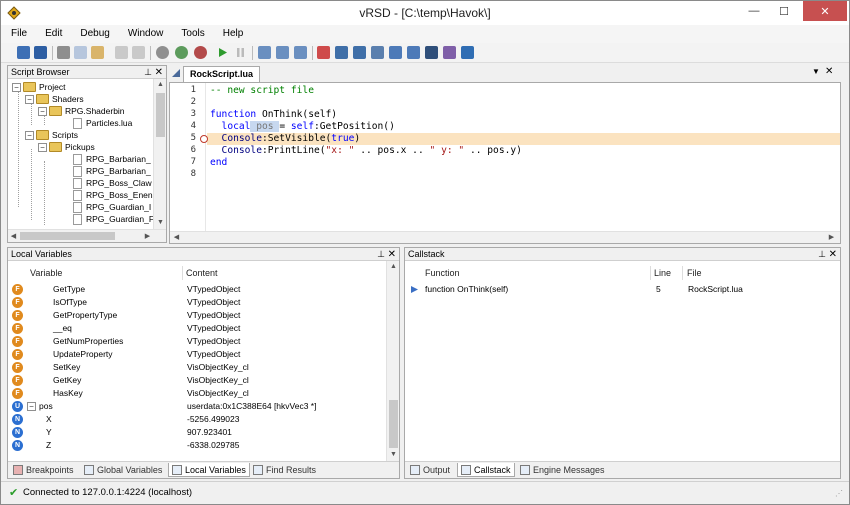  What do you see at coordinates (240, 52) in the screenshot?
I see `pause-icon` at bounding box center [240, 52].